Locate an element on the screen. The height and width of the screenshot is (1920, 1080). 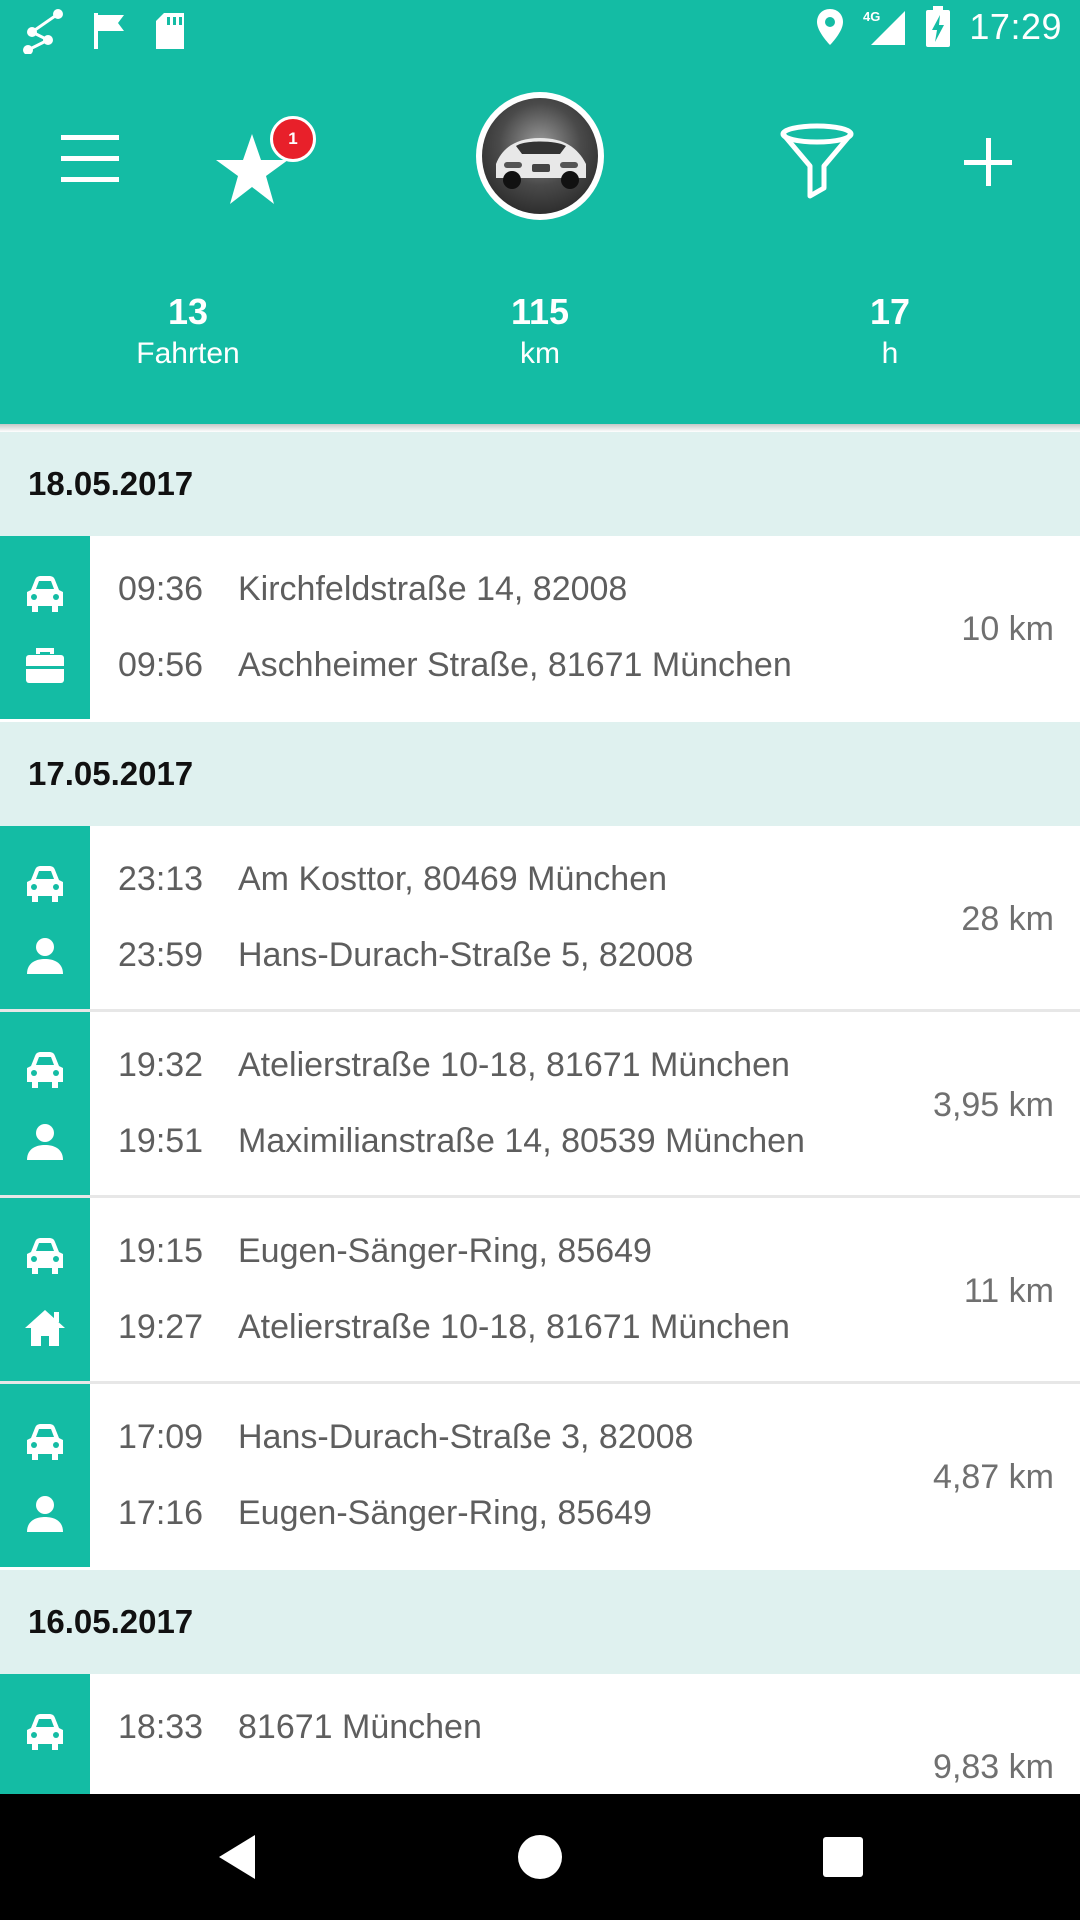
trip-distance: 11 km is located at coordinates (1008, 1291).